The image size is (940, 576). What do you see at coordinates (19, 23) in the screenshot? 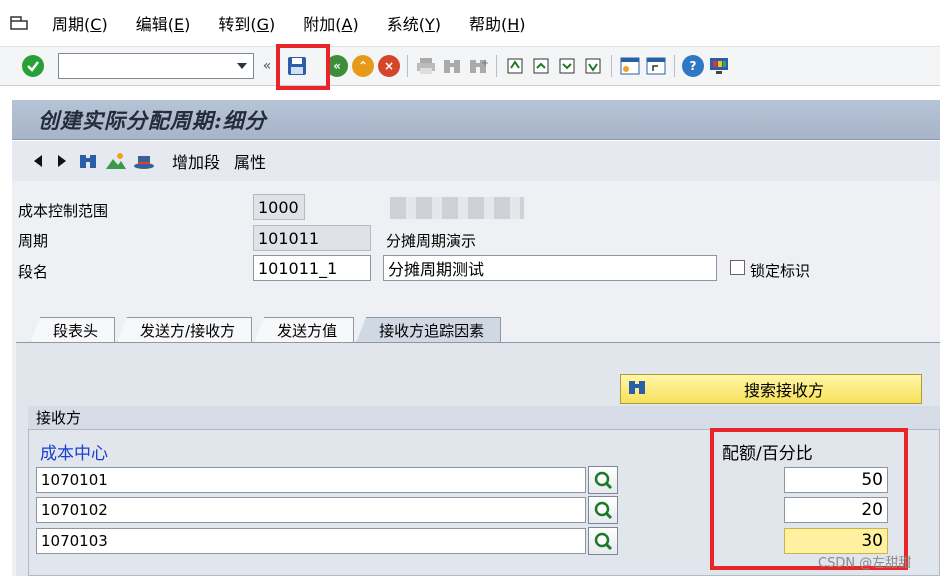
I see `menu-icon` at bounding box center [19, 23].